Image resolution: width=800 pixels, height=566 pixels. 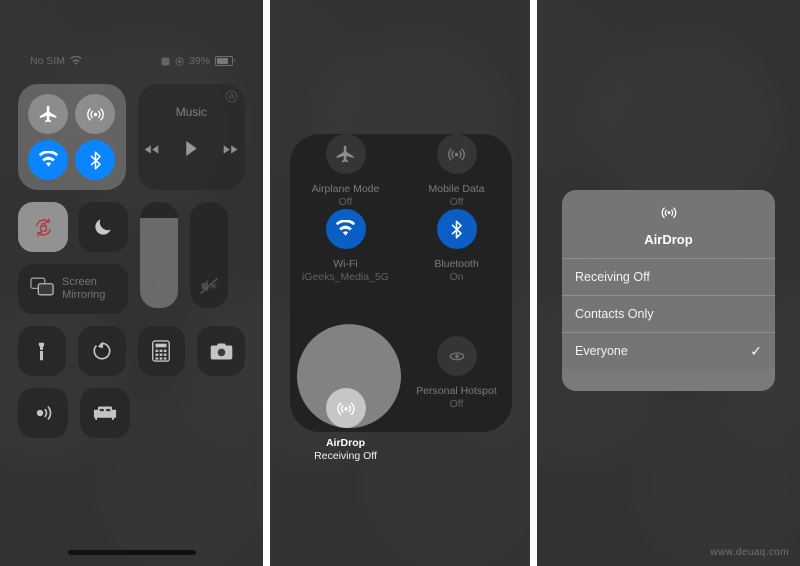 I want to click on brightness-slider, so click(x=159, y=255).